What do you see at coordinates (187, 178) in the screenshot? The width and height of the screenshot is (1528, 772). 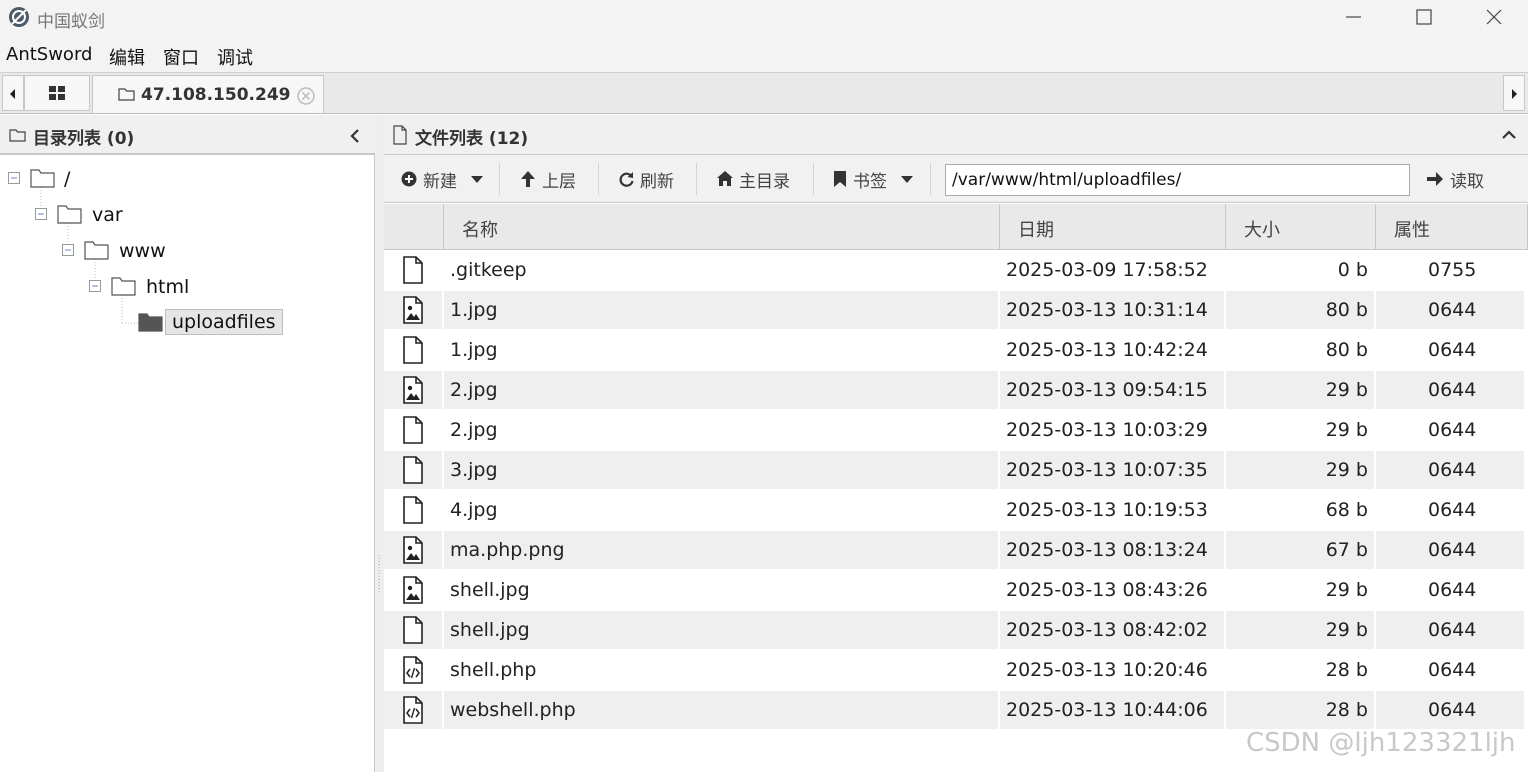 I see `tree-node-root: /` at bounding box center [187, 178].